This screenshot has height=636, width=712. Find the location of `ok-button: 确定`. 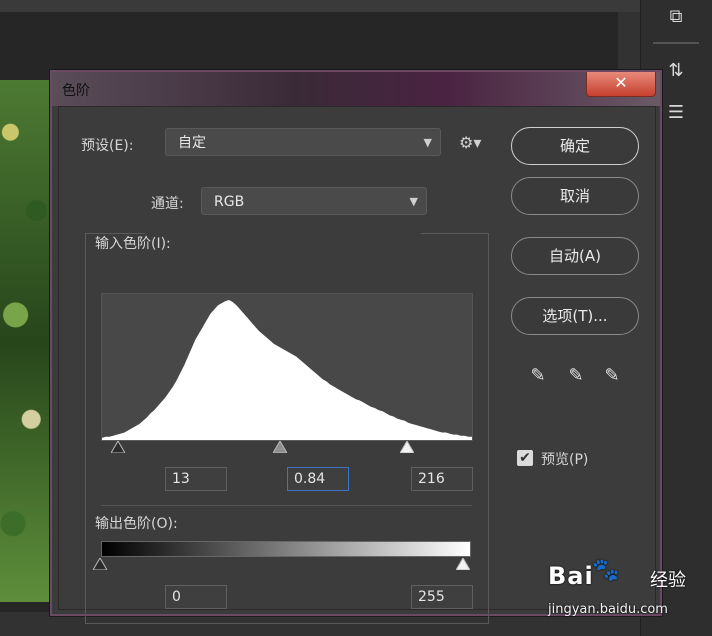

ok-button: 确定 is located at coordinates (575, 146).